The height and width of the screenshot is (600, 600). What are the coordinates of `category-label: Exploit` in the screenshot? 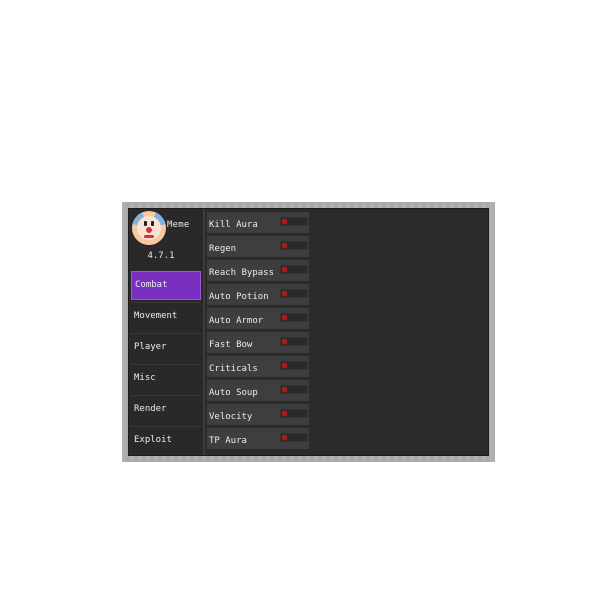 It's located at (153, 440).